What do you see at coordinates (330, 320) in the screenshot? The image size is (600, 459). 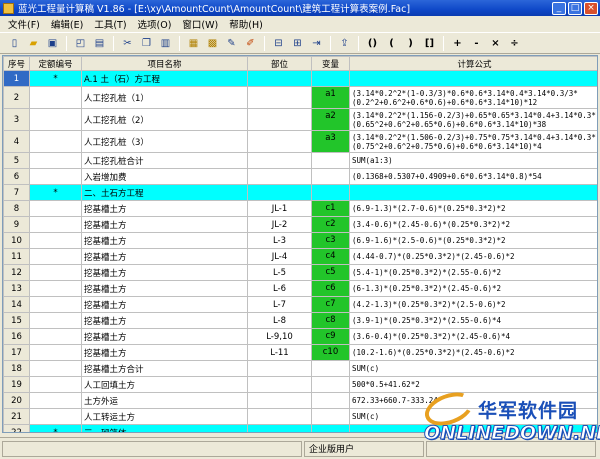 I see `variable-cell: c8` at bounding box center [330, 320].